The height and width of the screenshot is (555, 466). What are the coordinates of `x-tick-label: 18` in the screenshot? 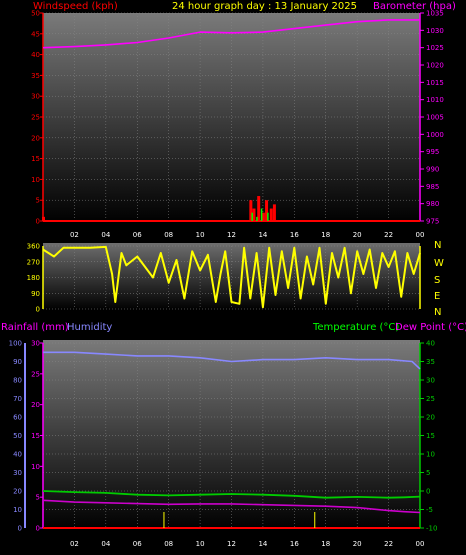 It's located at (325, 235).